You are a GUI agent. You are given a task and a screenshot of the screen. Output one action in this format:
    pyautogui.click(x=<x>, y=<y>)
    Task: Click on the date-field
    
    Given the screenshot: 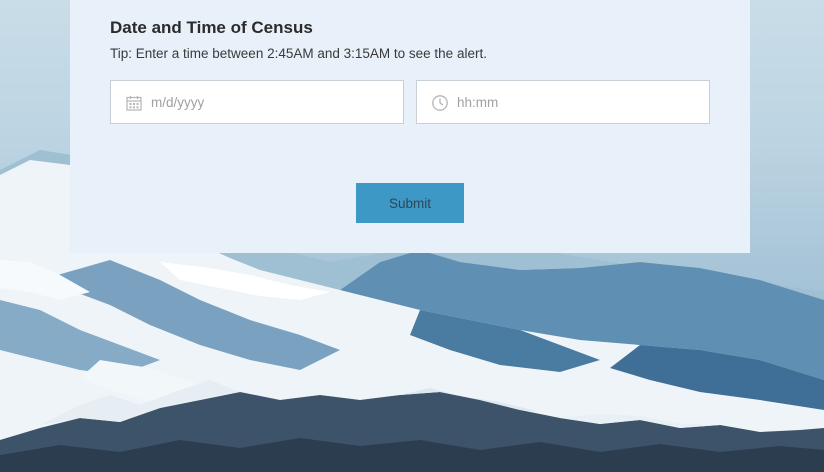 What is the action you would take?
    pyautogui.click(x=257, y=102)
    